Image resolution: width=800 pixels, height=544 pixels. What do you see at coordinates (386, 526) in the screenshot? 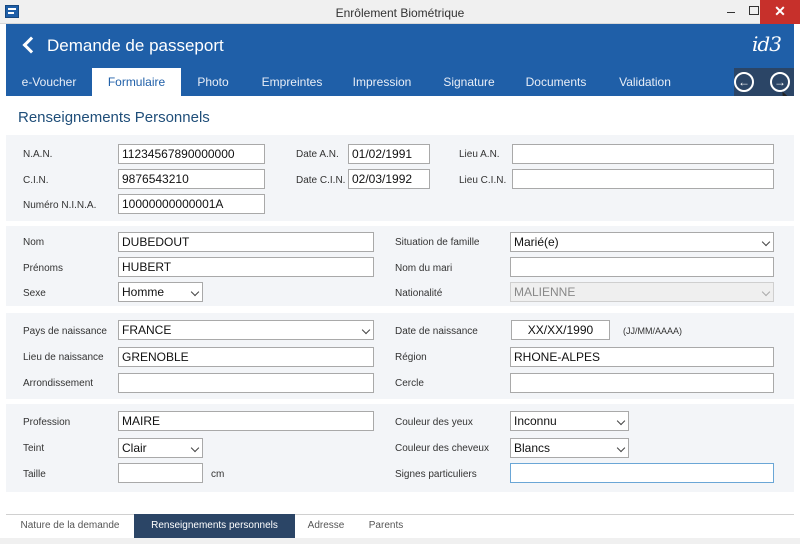
I see `bottom-tab-parents: Parents` at bounding box center [386, 526].